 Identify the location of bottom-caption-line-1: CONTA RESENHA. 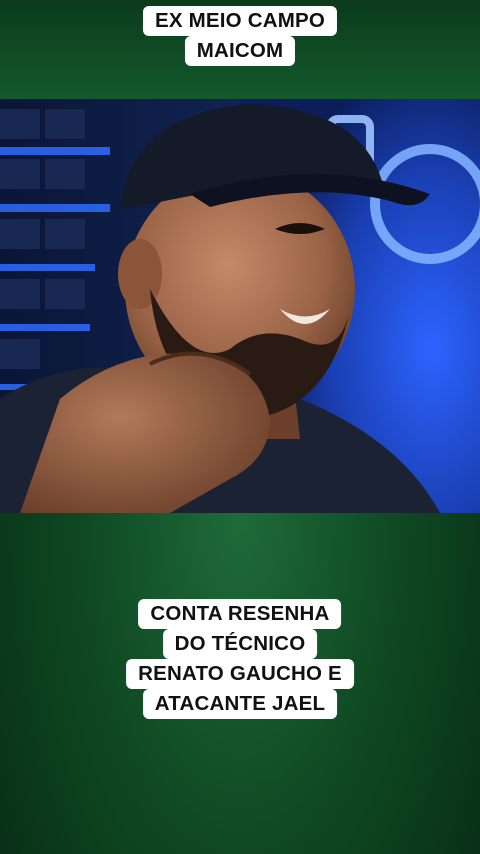
(240, 614).